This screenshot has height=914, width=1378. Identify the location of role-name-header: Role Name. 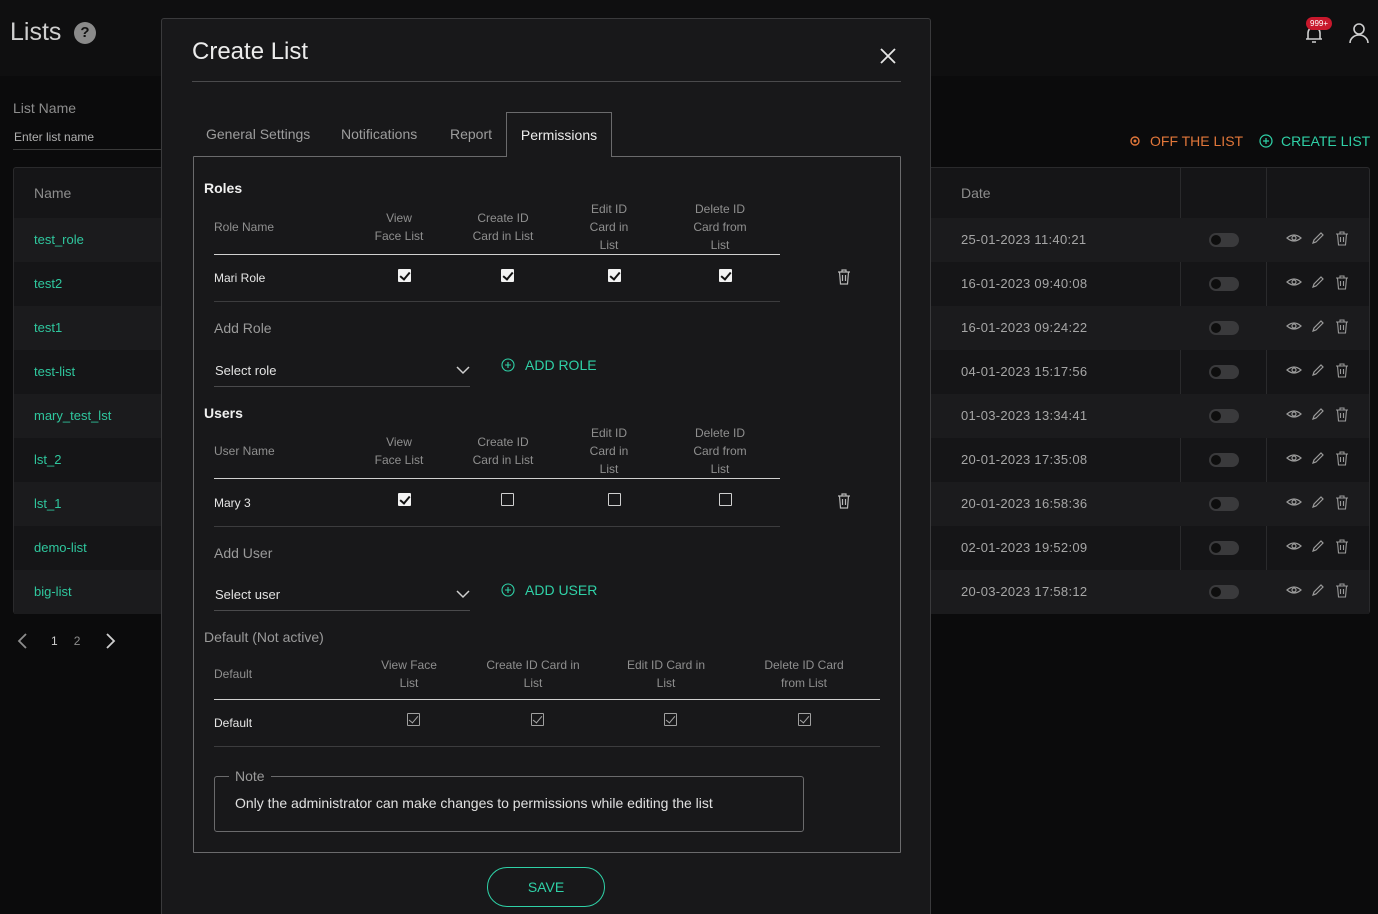
(244, 227).